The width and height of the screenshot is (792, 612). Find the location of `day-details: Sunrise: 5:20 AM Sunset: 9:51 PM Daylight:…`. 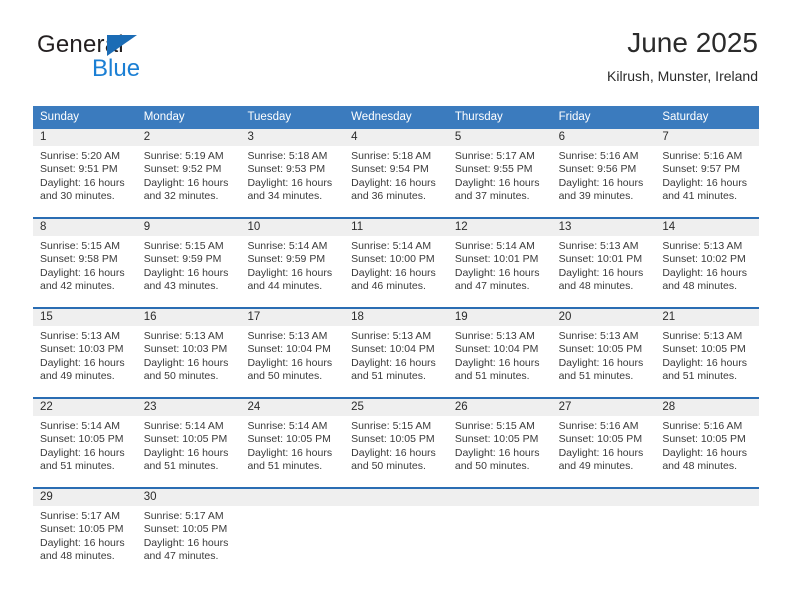

day-details: Sunrise: 5:20 AM Sunset: 9:51 PM Daylight:… is located at coordinates (85, 175).